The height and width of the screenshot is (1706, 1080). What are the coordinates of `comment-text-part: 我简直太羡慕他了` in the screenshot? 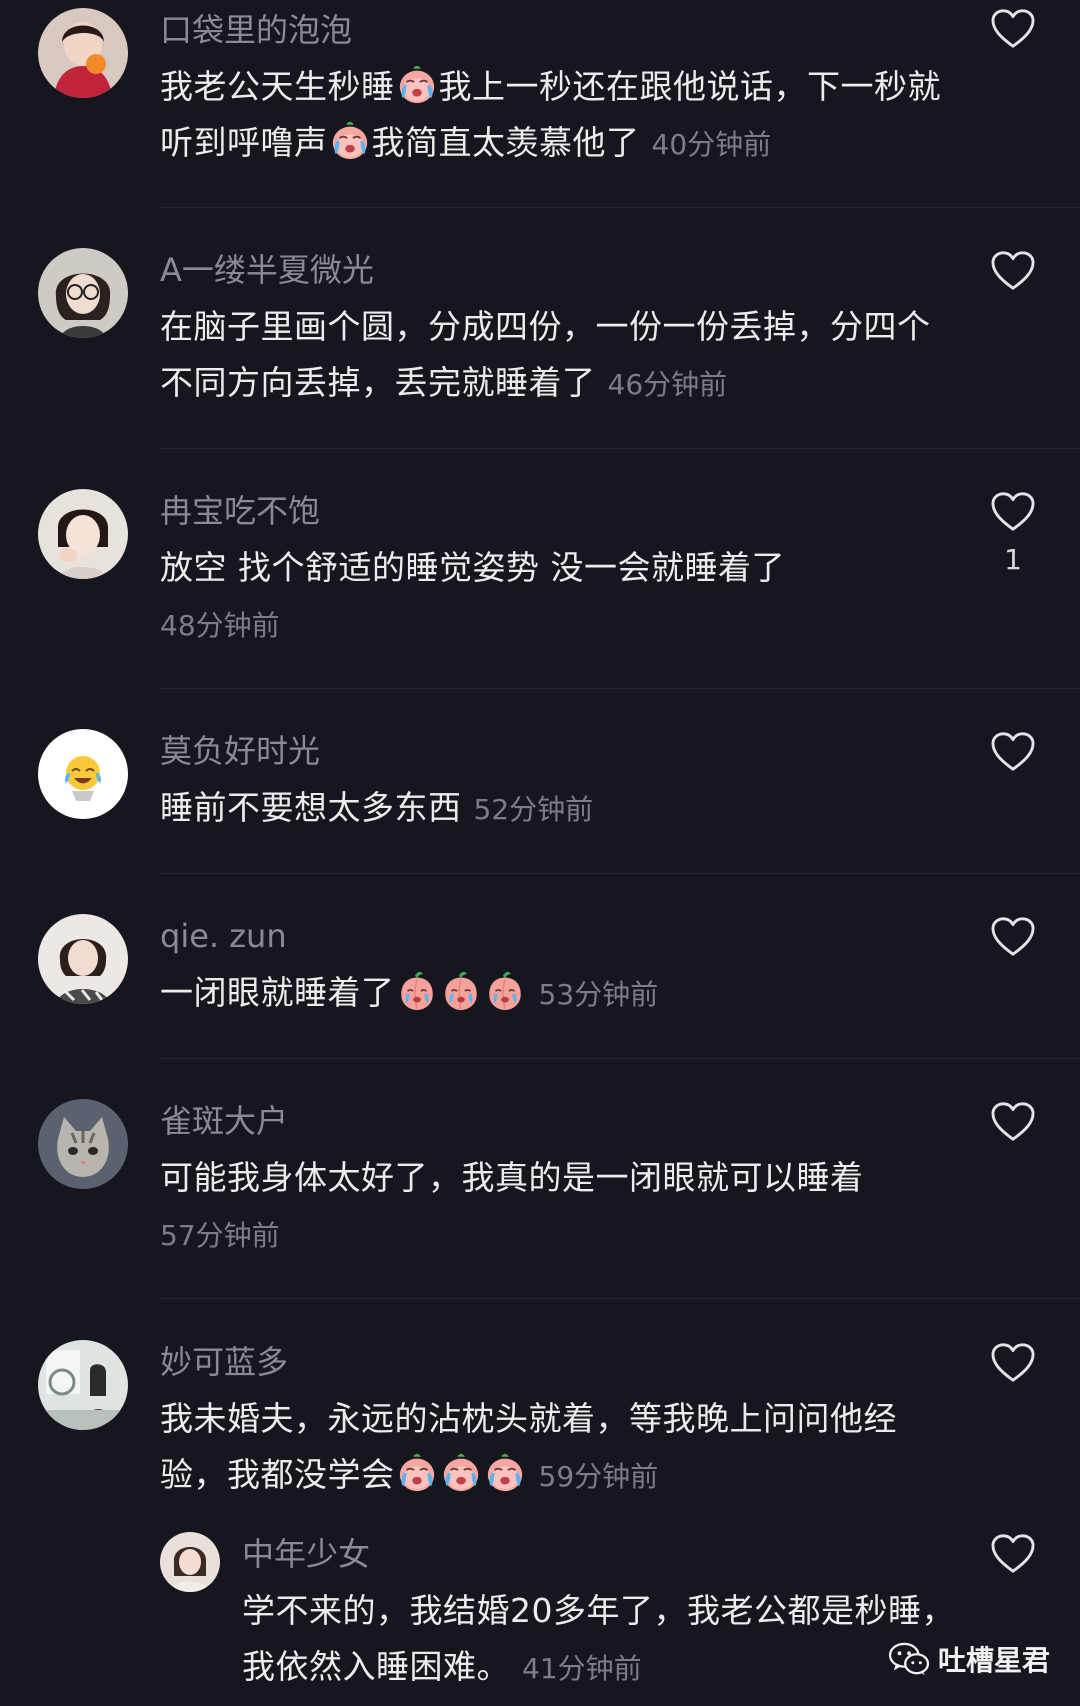 It's located at (505, 142).